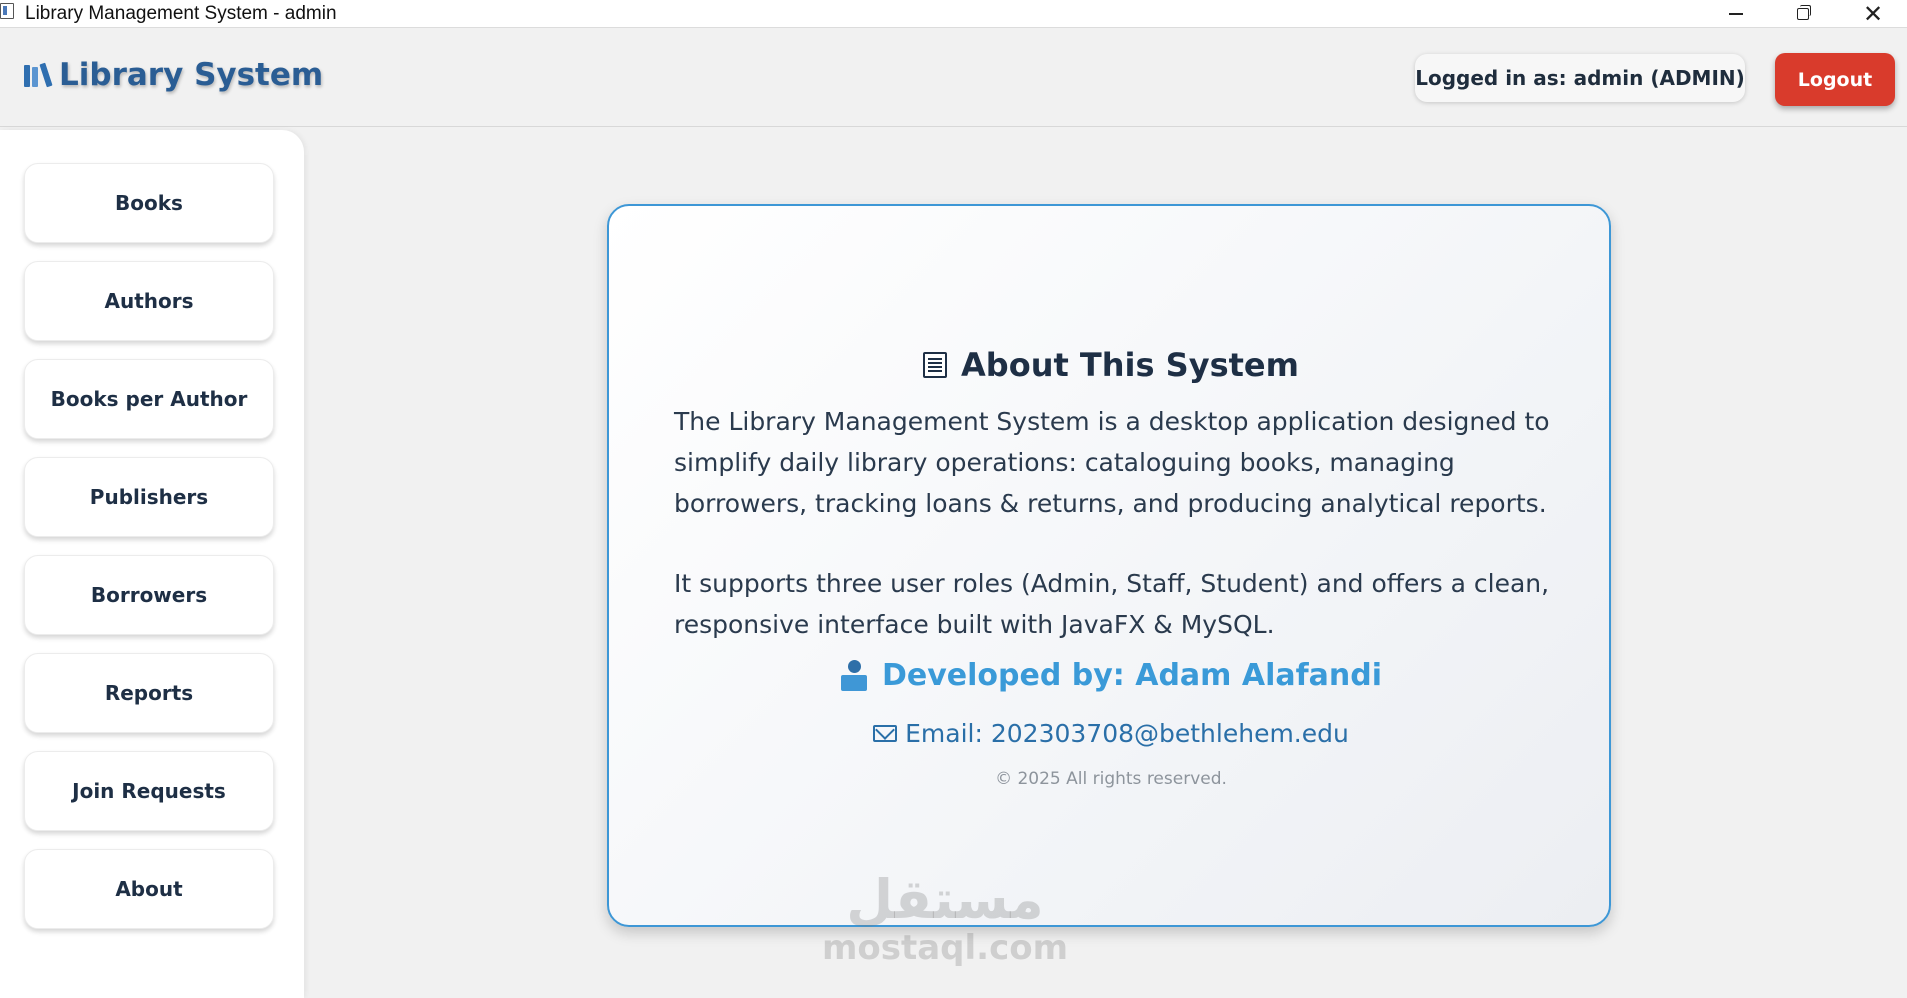  I want to click on developer-credit: Developed by: Adam Alafandi, so click(1111, 675).